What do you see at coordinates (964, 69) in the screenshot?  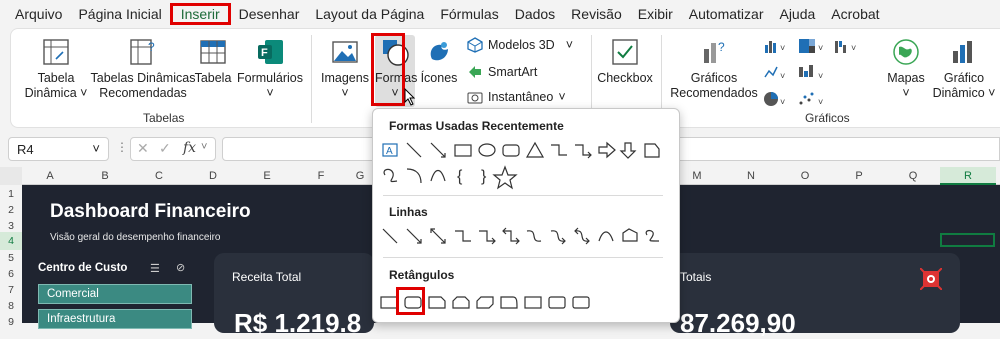 I see `grafico-dinamico-button: Gráfico Dinâmico ˅` at bounding box center [964, 69].